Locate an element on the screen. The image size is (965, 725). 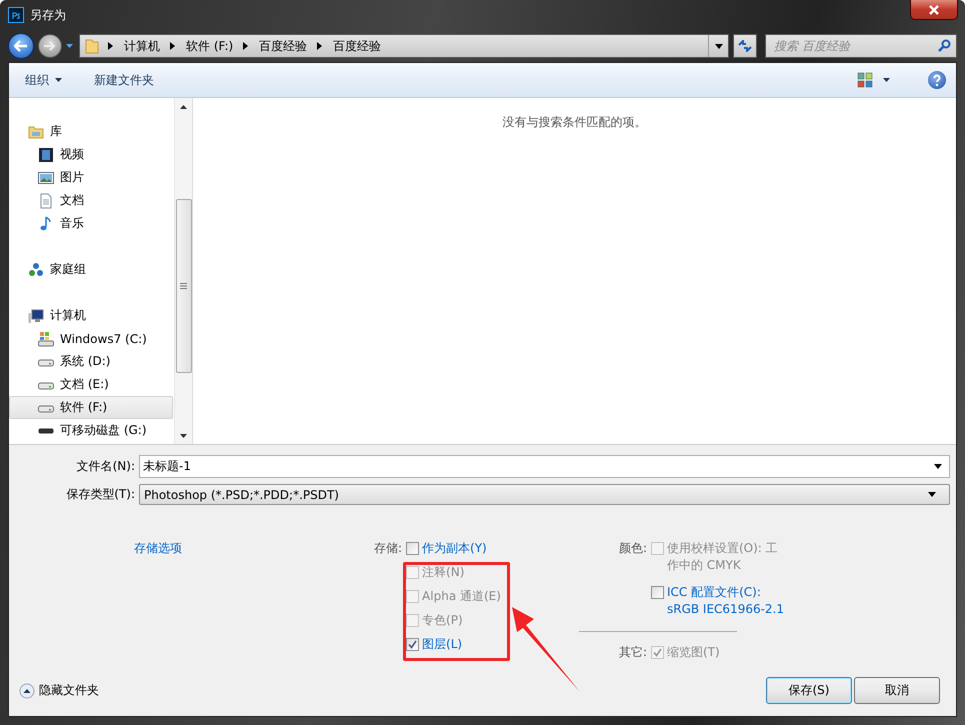
file-type-dropdown: Photoshop (*.PSD;*.PDD;*.PSDT) is located at coordinates (544, 494).